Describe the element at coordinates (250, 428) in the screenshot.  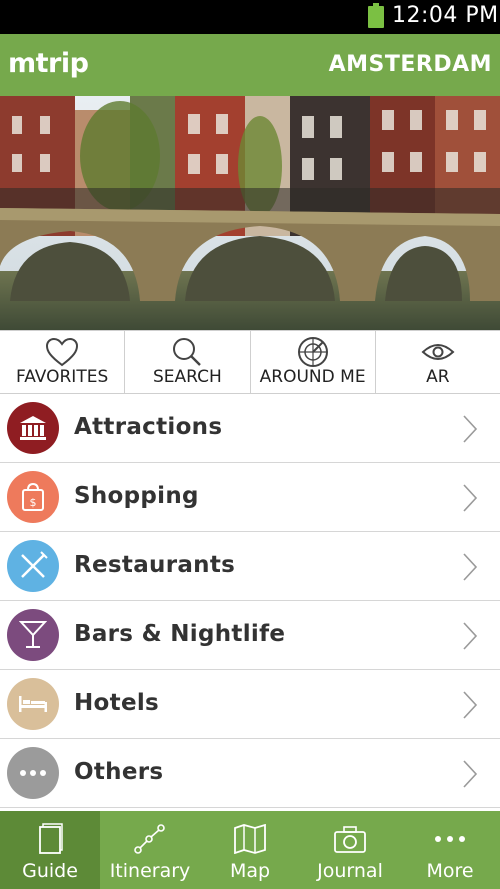
I see `category-row-attractions: Attractions` at that location.